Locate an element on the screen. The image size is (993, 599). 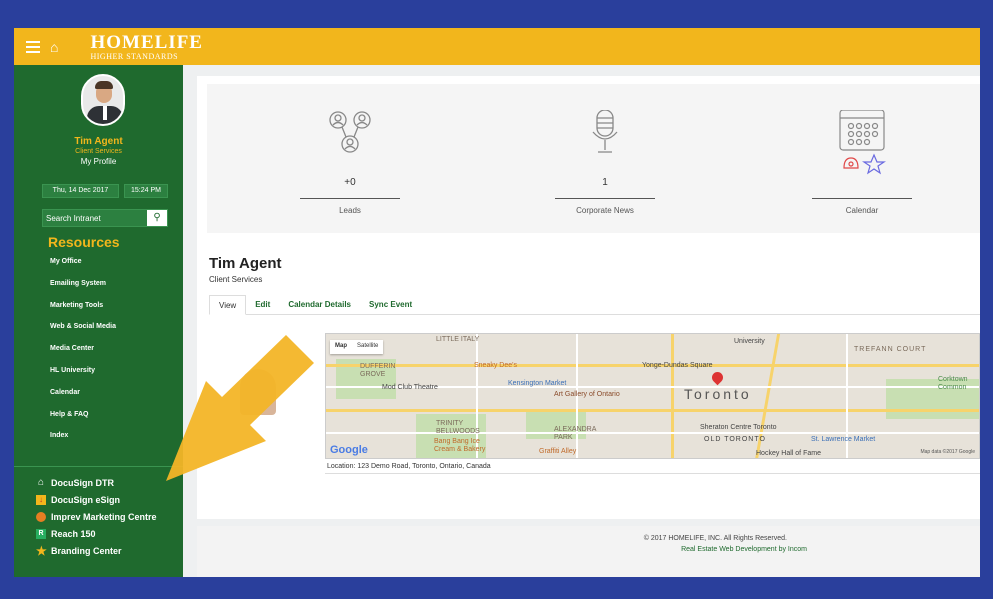
map-poi: St. Lawrence Market is located at coordinates (843, 439).